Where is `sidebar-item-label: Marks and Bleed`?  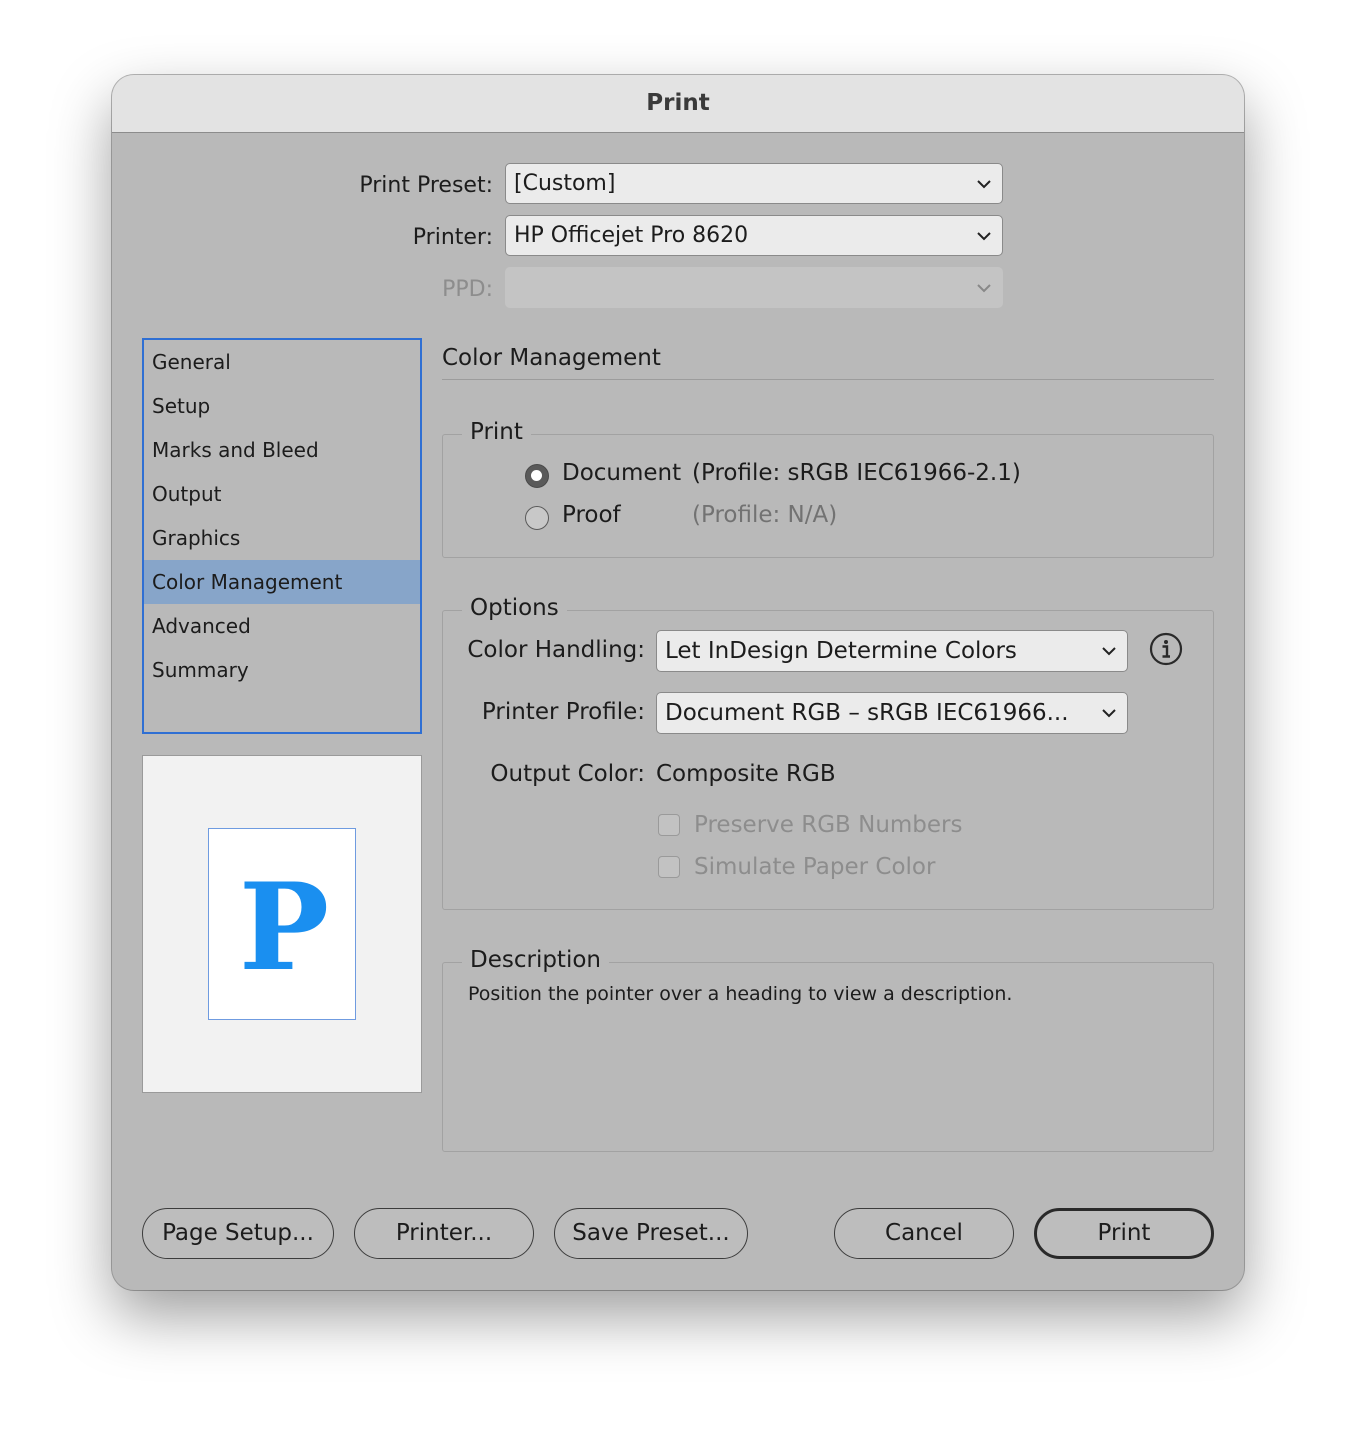 sidebar-item-label: Marks and Bleed is located at coordinates (235, 450).